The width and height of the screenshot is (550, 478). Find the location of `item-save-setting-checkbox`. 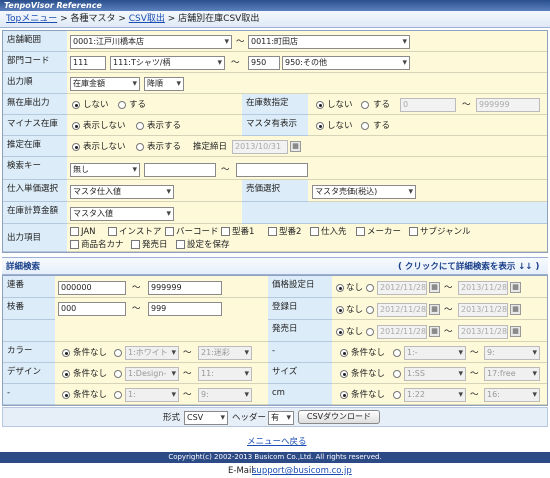

item-save-setting-checkbox is located at coordinates (180, 244).